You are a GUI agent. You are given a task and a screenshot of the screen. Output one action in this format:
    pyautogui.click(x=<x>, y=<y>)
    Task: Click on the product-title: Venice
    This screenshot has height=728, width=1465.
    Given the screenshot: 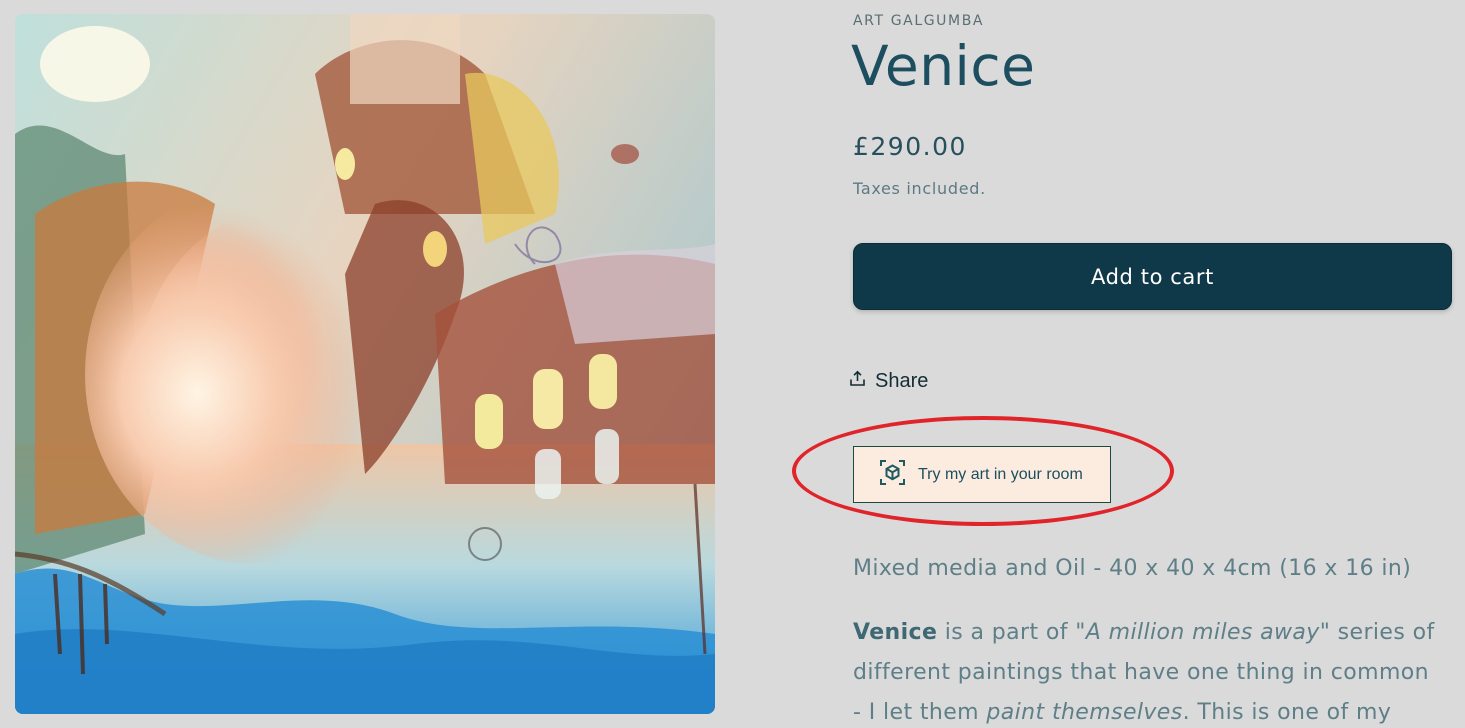 What is the action you would take?
    pyautogui.click(x=943, y=66)
    